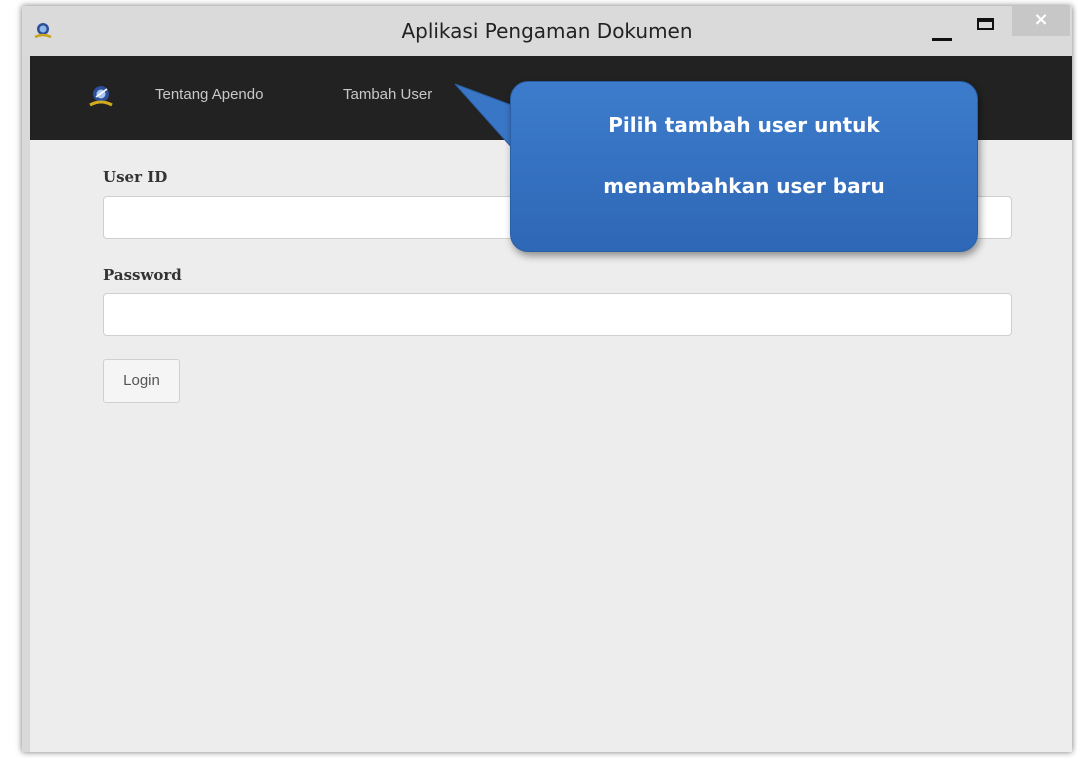  I want to click on window-title: Aplikasi Pengaman Dokumen, so click(547, 31).